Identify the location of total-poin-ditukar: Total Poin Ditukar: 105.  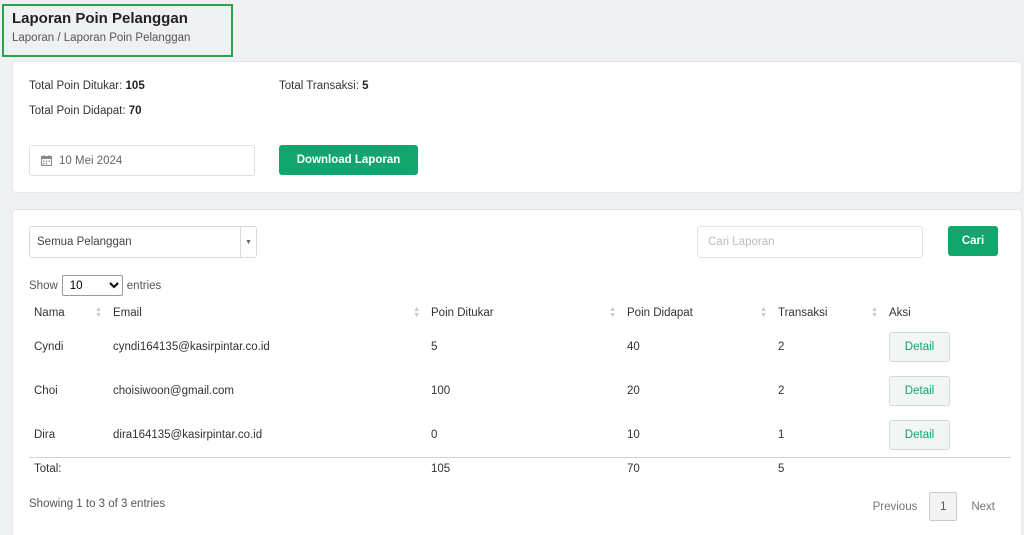
(87, 86).